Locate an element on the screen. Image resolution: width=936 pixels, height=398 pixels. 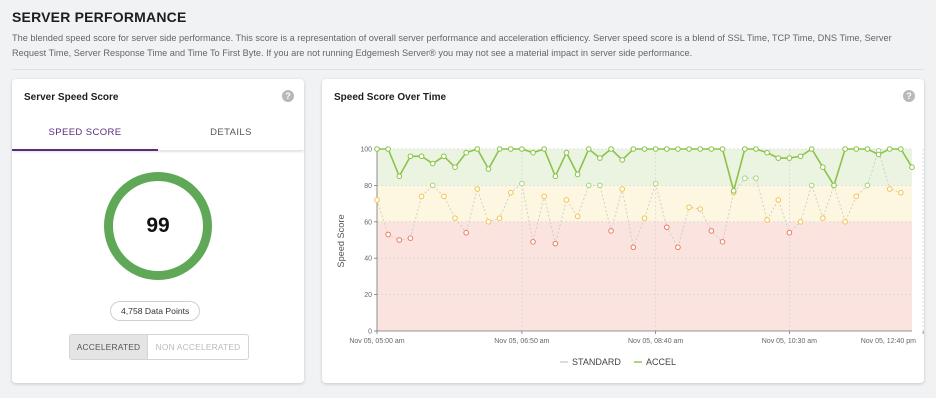
x-tick-label: Nov 05, 06:50 am is located at coordinates (521, 341).